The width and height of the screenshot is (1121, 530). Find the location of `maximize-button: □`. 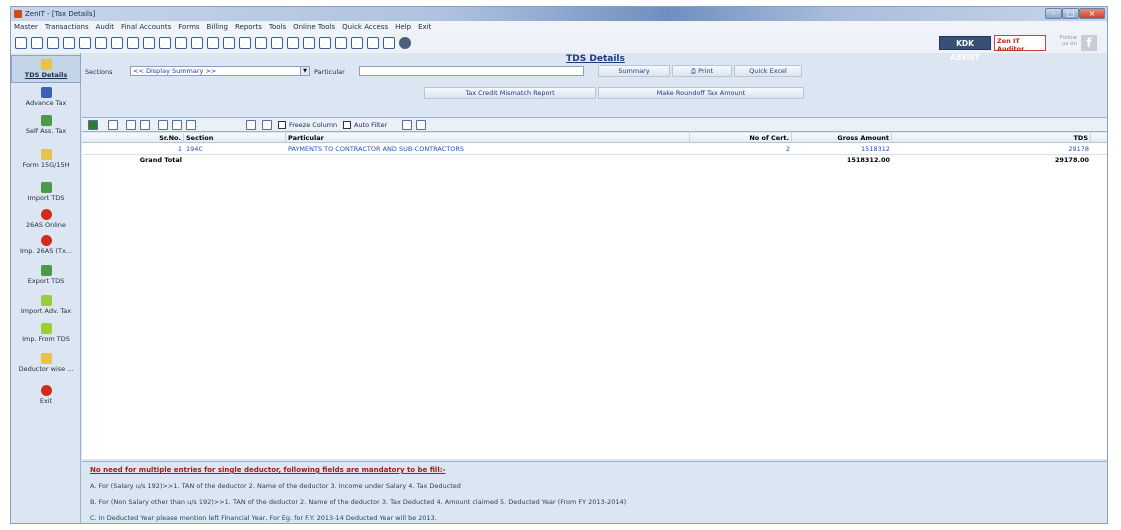

maximize-button: □ is located at coordinates (1070, 13).